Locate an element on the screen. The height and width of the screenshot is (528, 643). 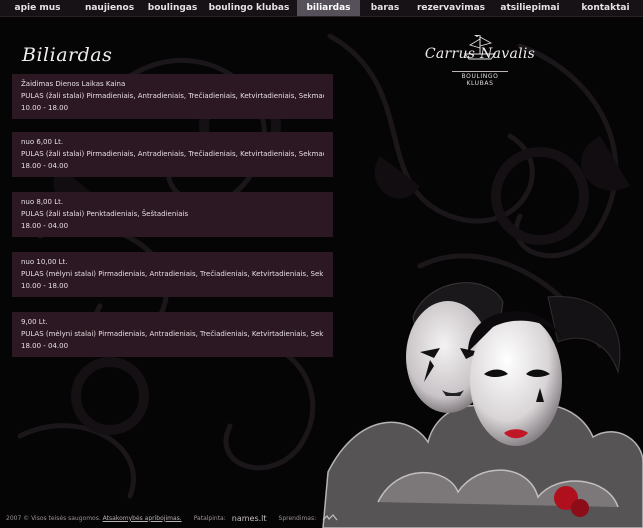
nav-item-apie-mus: apie mus is located at coordinates (37, 8).